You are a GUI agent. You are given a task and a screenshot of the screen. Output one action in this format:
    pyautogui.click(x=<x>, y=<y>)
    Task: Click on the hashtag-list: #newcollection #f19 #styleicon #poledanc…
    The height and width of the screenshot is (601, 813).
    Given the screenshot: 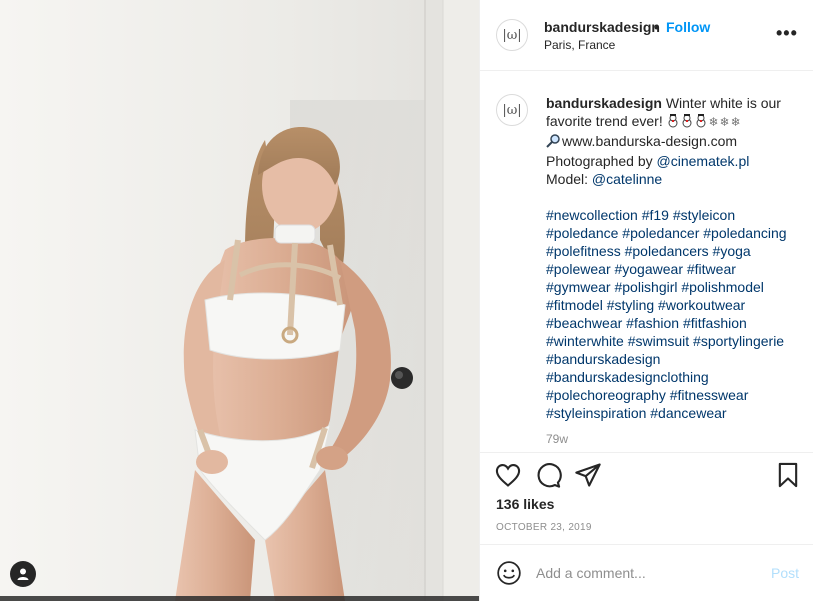 What is the action you would take?
    pyautogui.click(x=671, y=314)
    